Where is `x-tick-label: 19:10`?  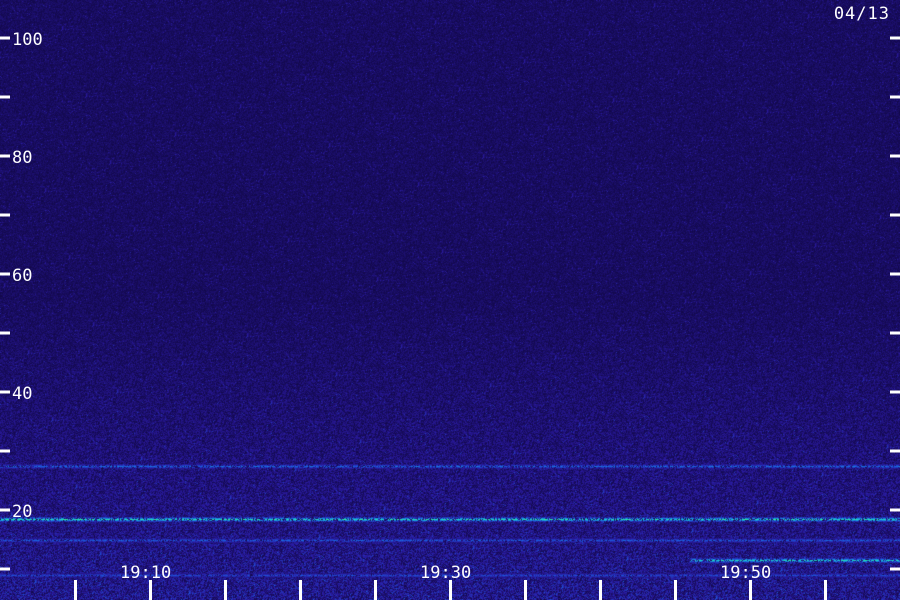 x-tick-label: 19:10 is located at coordinates (145, 573).